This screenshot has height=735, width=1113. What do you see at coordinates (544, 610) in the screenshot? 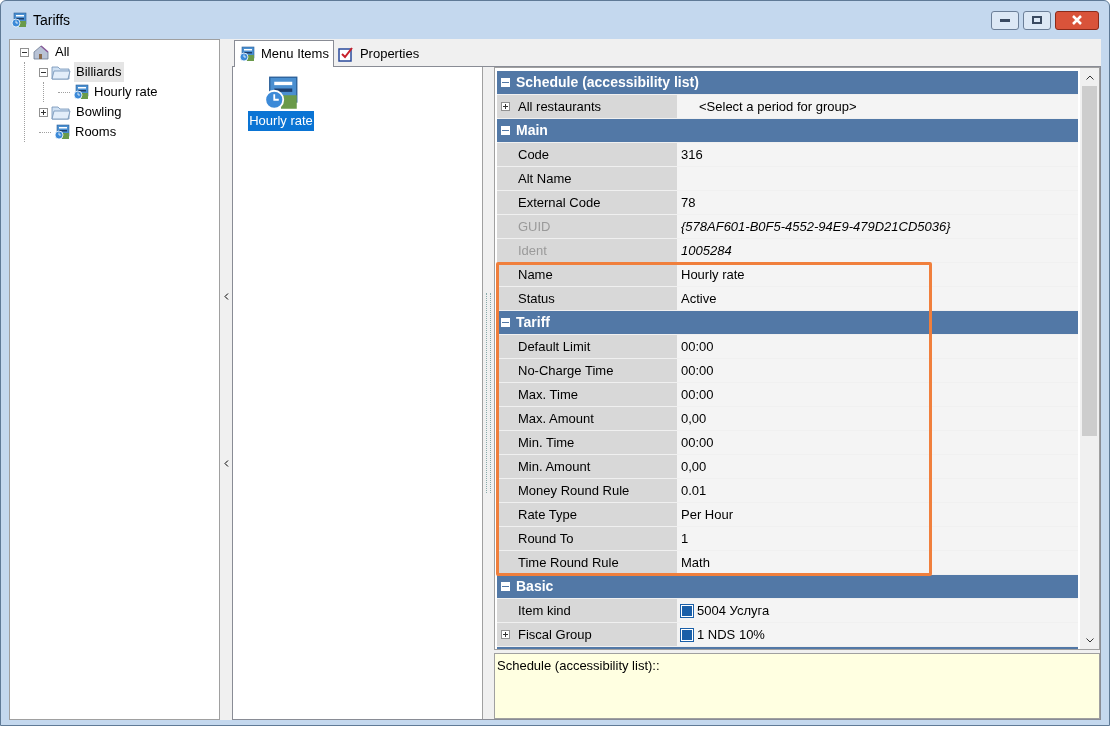
I see `property-label: Item kind` at bounding box center [544, 610].